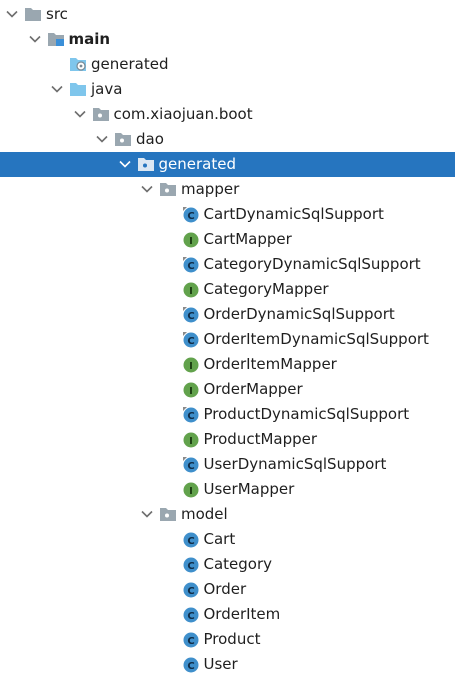 This screenshot has height=681, width=455. I want to click on tree-node-category: C Category, so click(227, 564).